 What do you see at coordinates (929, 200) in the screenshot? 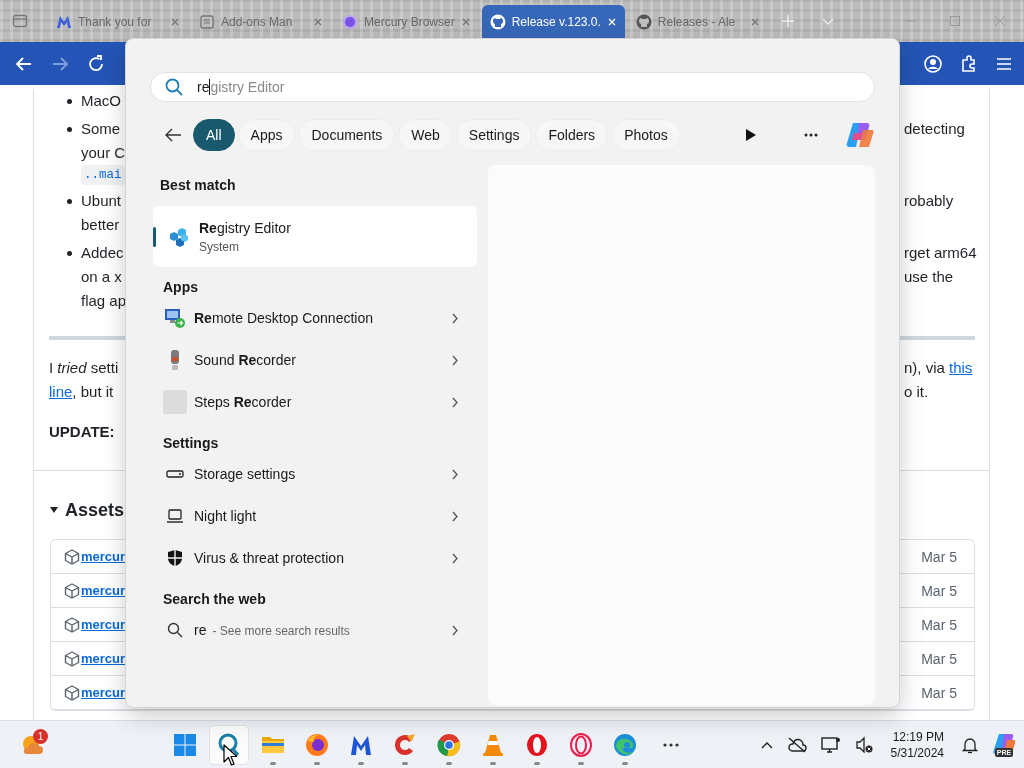
I see `text-line: robably` at bounding box center [929, 200].